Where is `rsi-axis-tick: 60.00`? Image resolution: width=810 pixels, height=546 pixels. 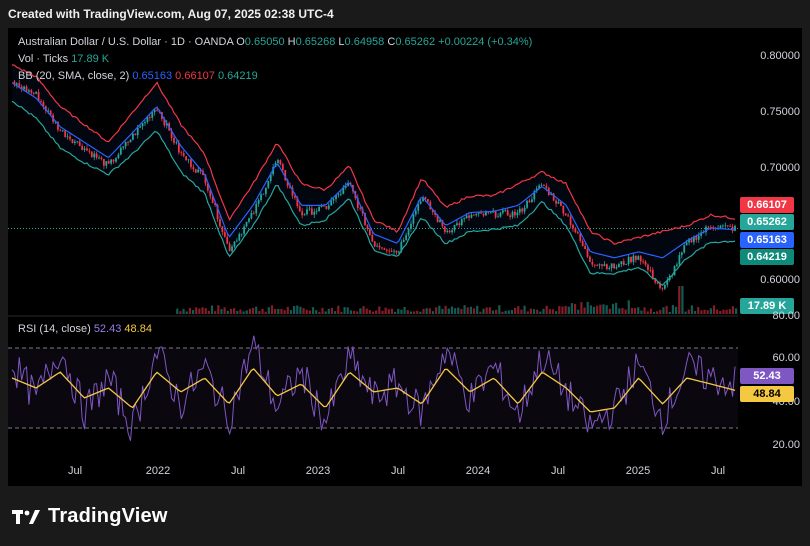
rsi-axis-tick: 60.00 is located at coordinates (786, 358).